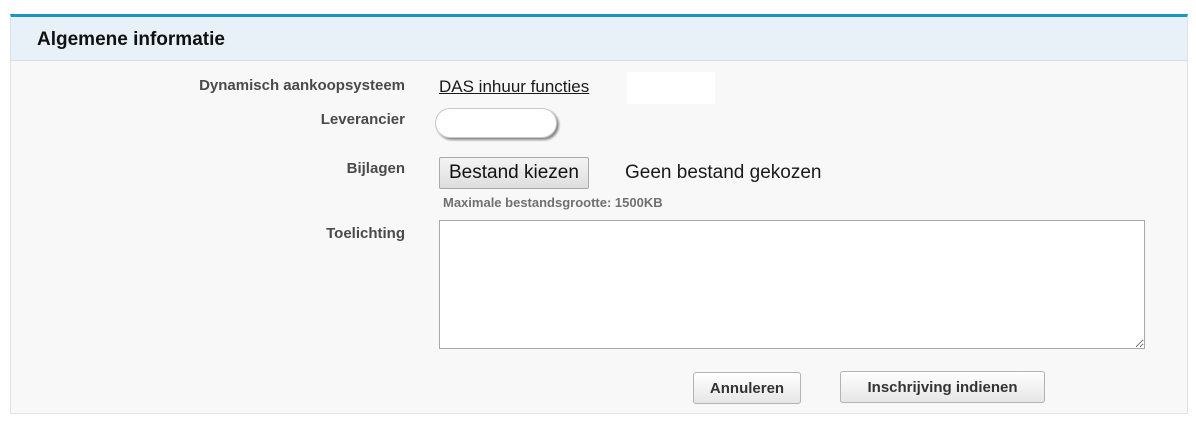 The image size is (1196, 423). What do you see at coordinates (496, 123) in the screenshot?
I see `supplier-field` at bounding box center [496, 123].